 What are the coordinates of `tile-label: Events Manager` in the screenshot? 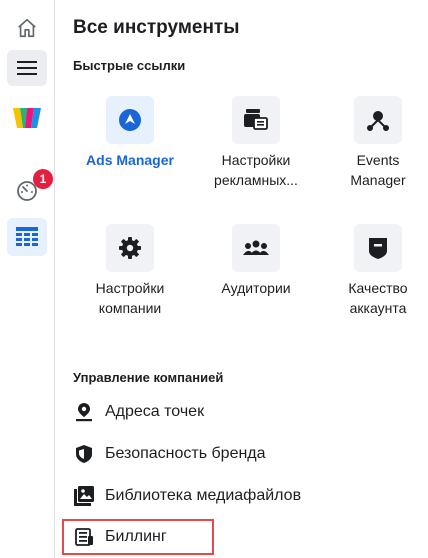 It's located at (378, 170).